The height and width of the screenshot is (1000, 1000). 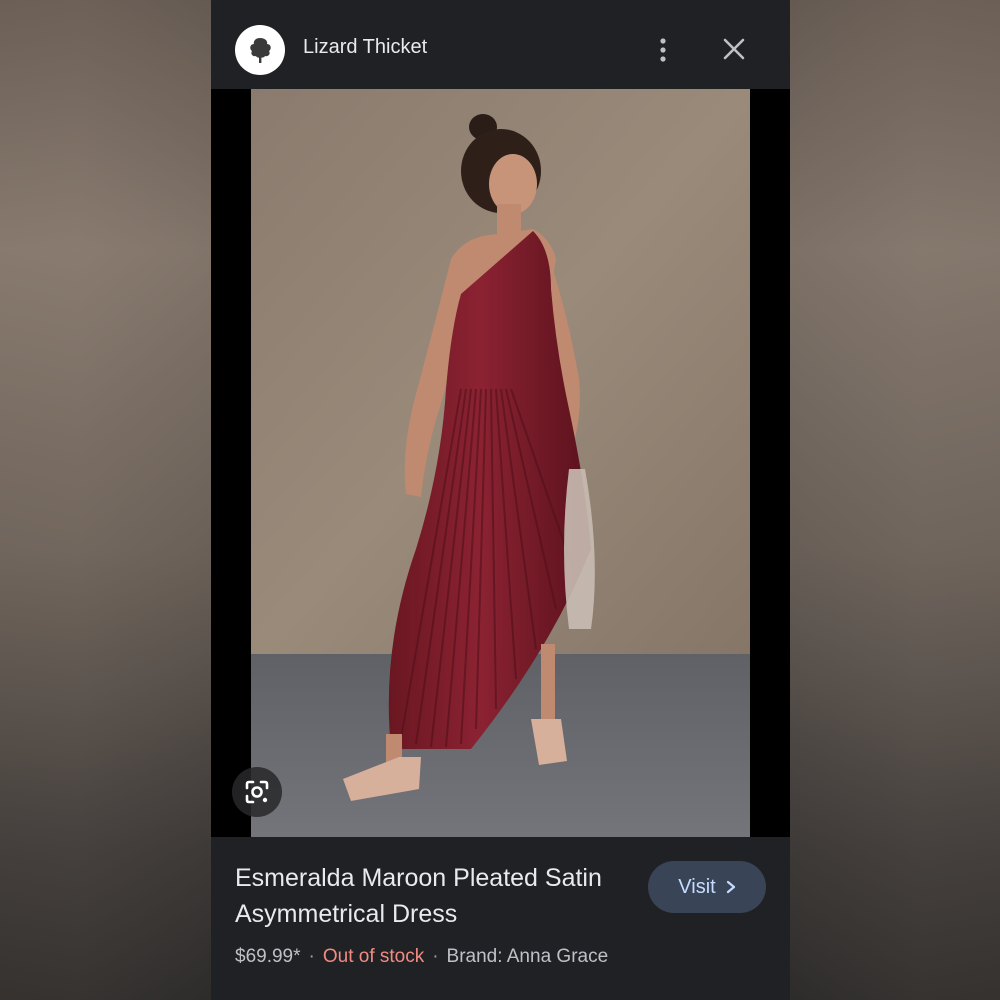 I want to click on brand: Brand: Anna Grace, so click(x=527, y=956).